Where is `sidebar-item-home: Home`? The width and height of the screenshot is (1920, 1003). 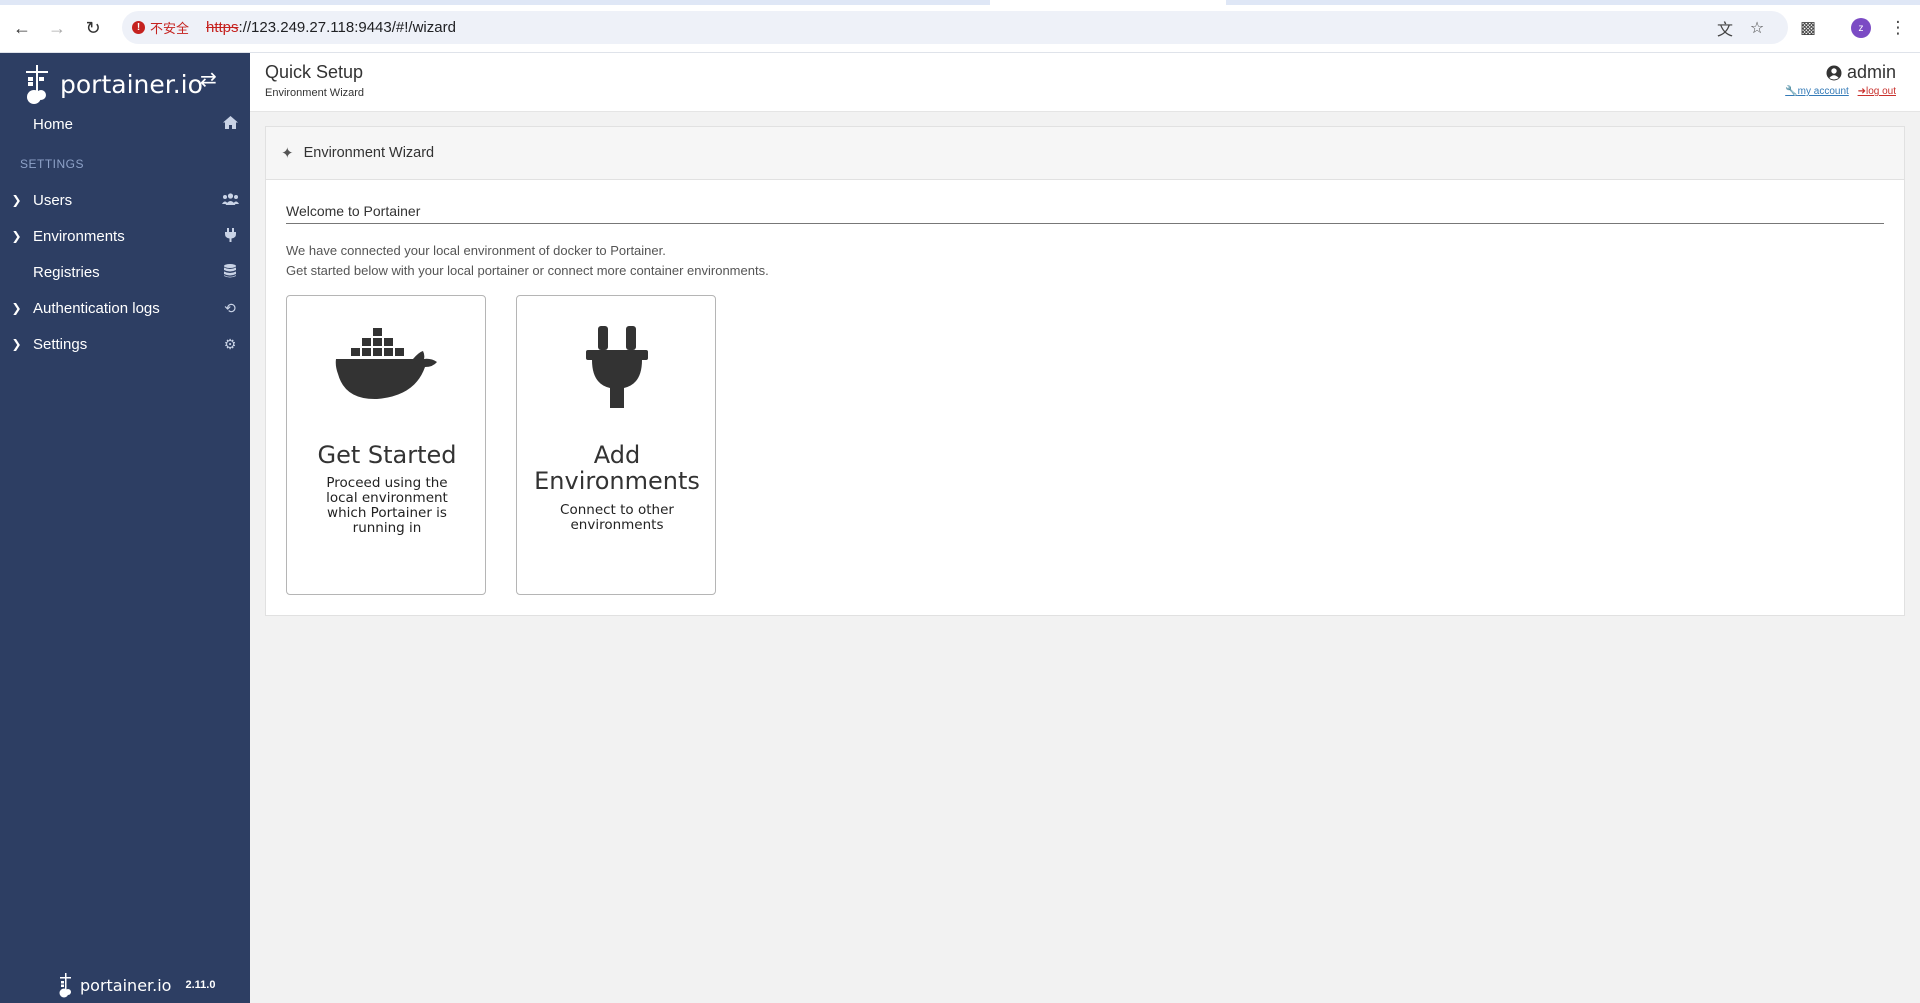 sidebar-item-home: Home is located at coordinates (125, 124).